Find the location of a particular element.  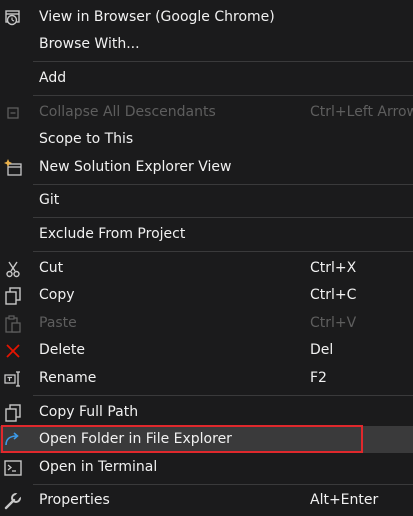

menu-item-git: Git is located at coordinates (206, 200).